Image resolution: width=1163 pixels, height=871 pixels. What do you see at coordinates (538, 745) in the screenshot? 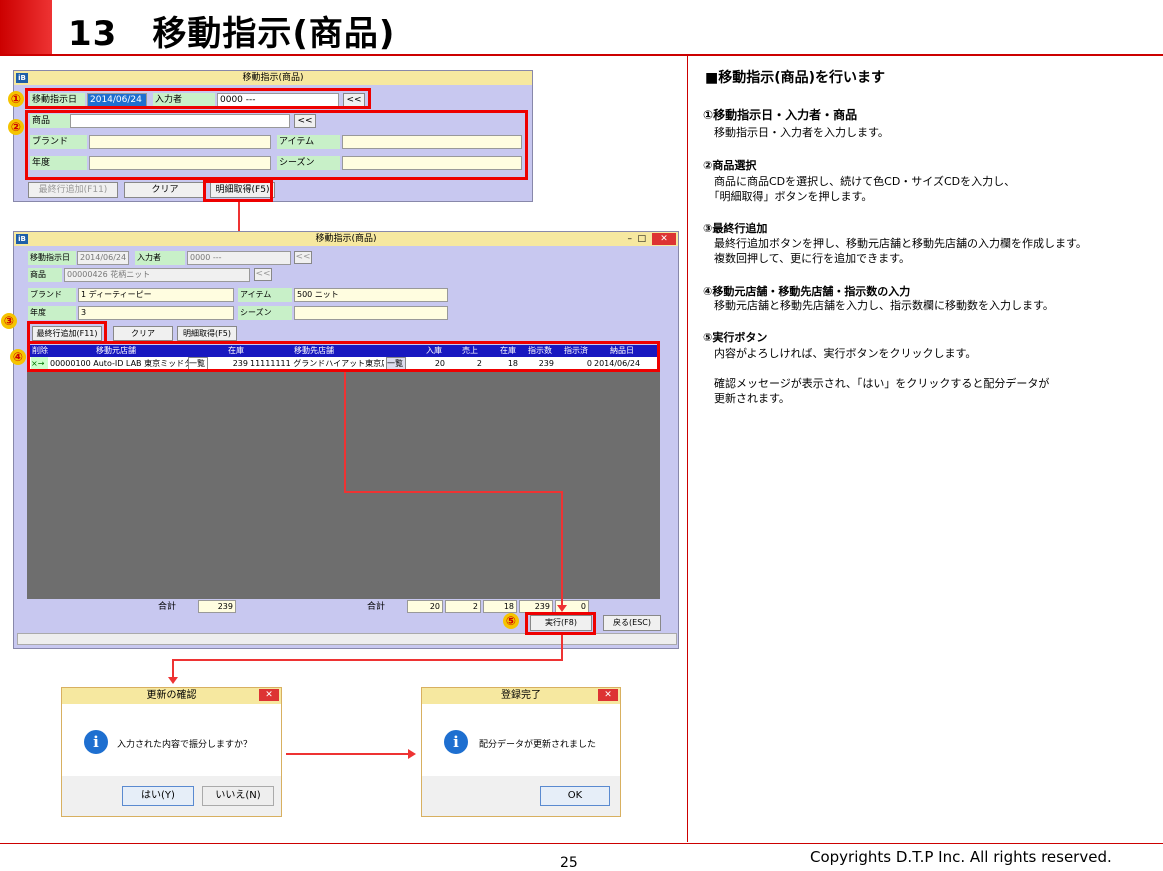
I see `dialog-message: 配分データが更新されました` at bounding box center [538, 745].